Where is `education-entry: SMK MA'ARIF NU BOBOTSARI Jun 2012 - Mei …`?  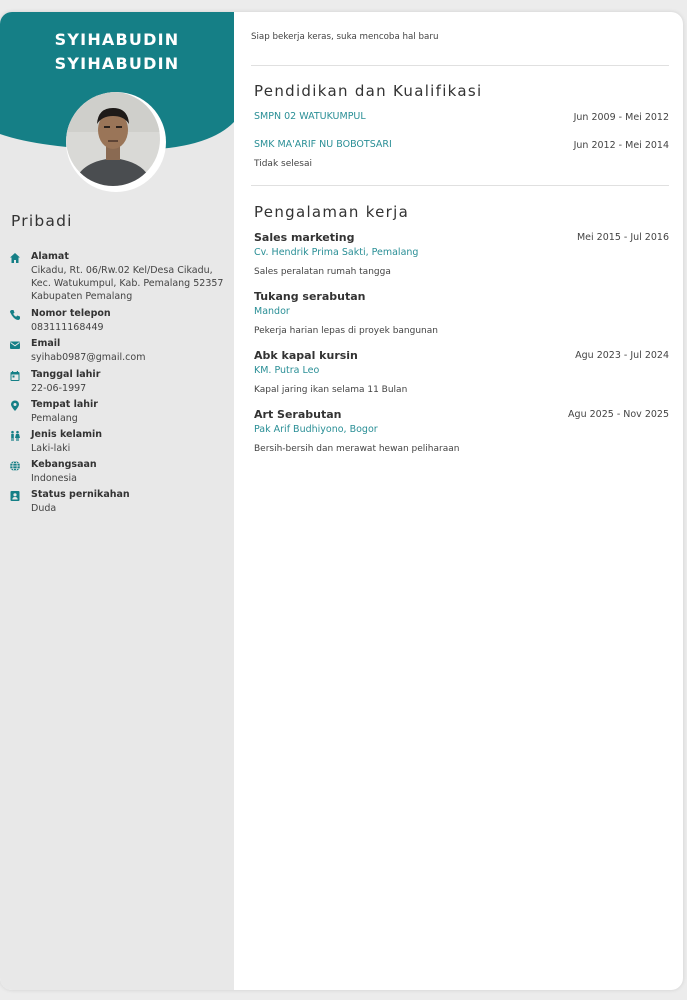 education-entry: SMK MA'ARIF NU BOBOTSARI Jun 2012 - Mei … is located at coordinates (461, 156).